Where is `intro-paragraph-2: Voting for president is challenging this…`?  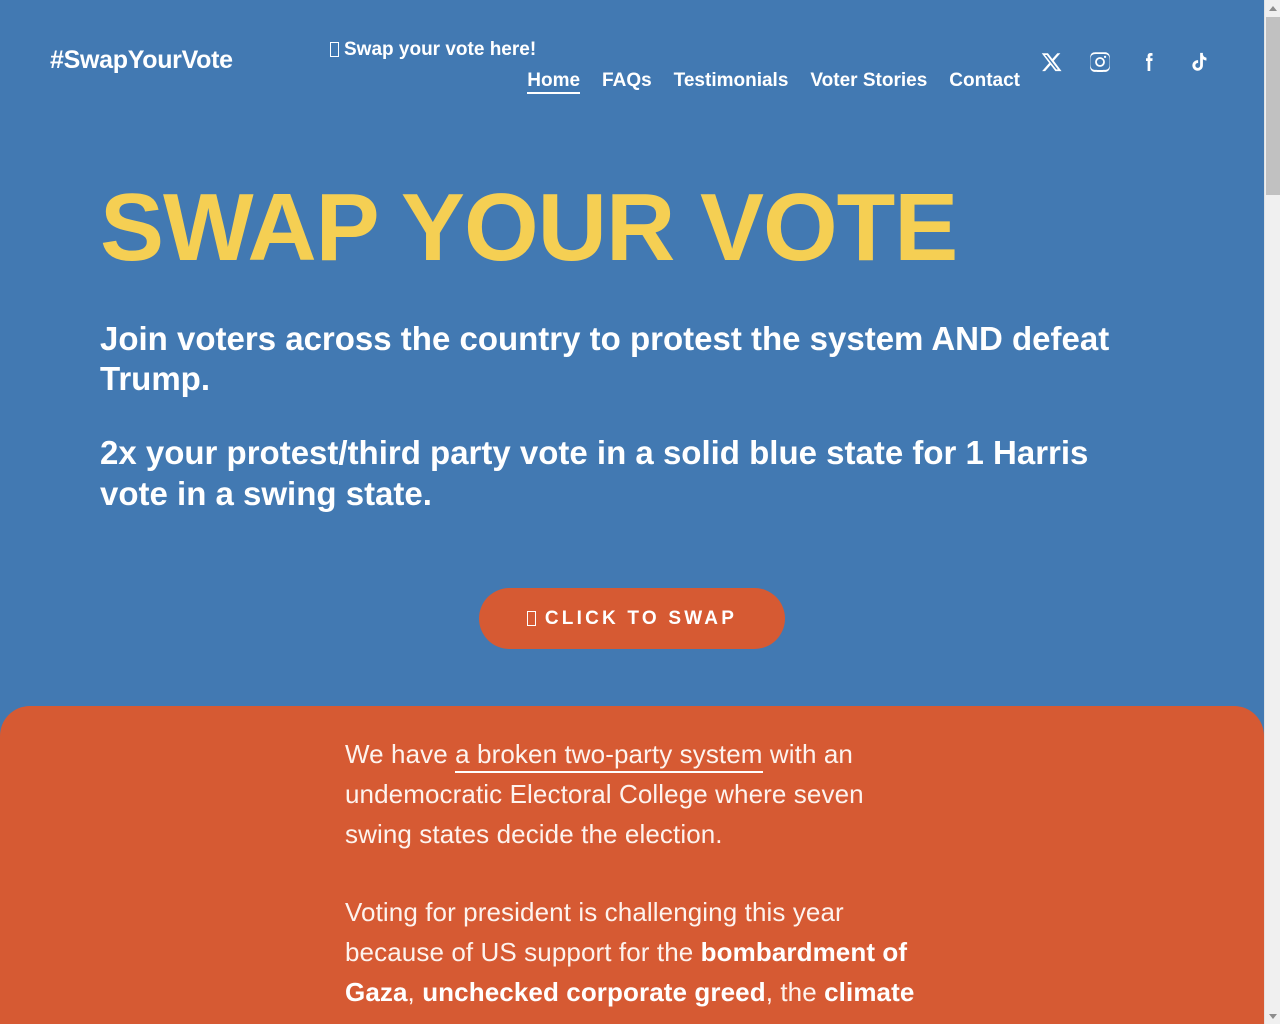 intro-paragraph-2: Voting for president is challenging this… is located at coordinates (635, 952).